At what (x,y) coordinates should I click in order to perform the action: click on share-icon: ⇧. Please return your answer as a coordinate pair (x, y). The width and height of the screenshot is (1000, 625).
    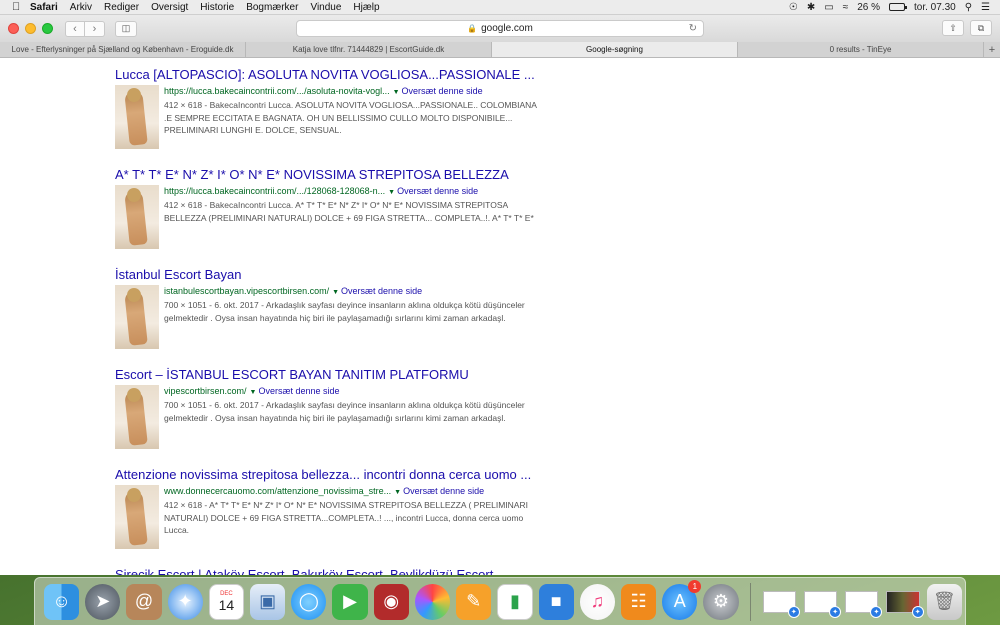
    Looking at the image, I should click on (953, 27).